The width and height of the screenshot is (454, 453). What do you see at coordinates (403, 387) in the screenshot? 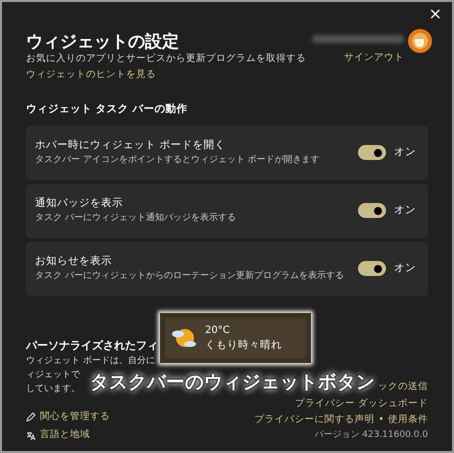
I see `footer-link: ックの送信` at bounding box center [403, 387].